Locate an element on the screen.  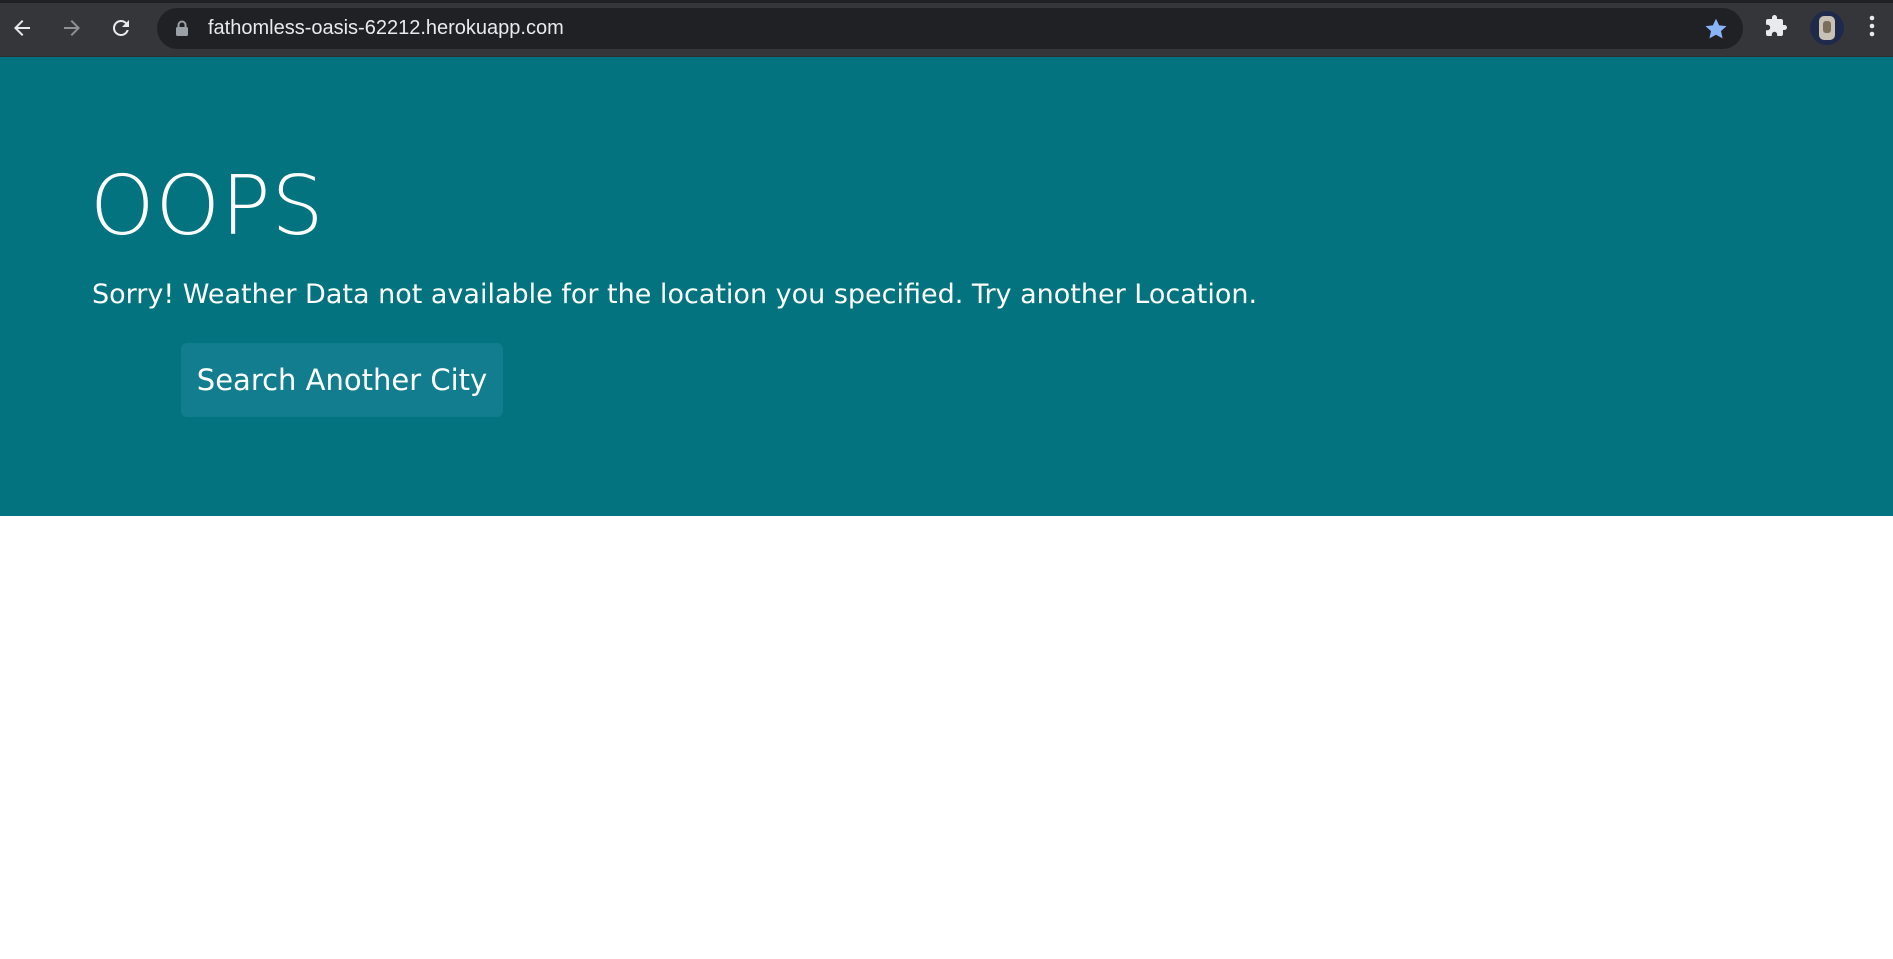
url-text: fathomless-oasis-62212.herokuapp.com is located at coordinates (386, 28).